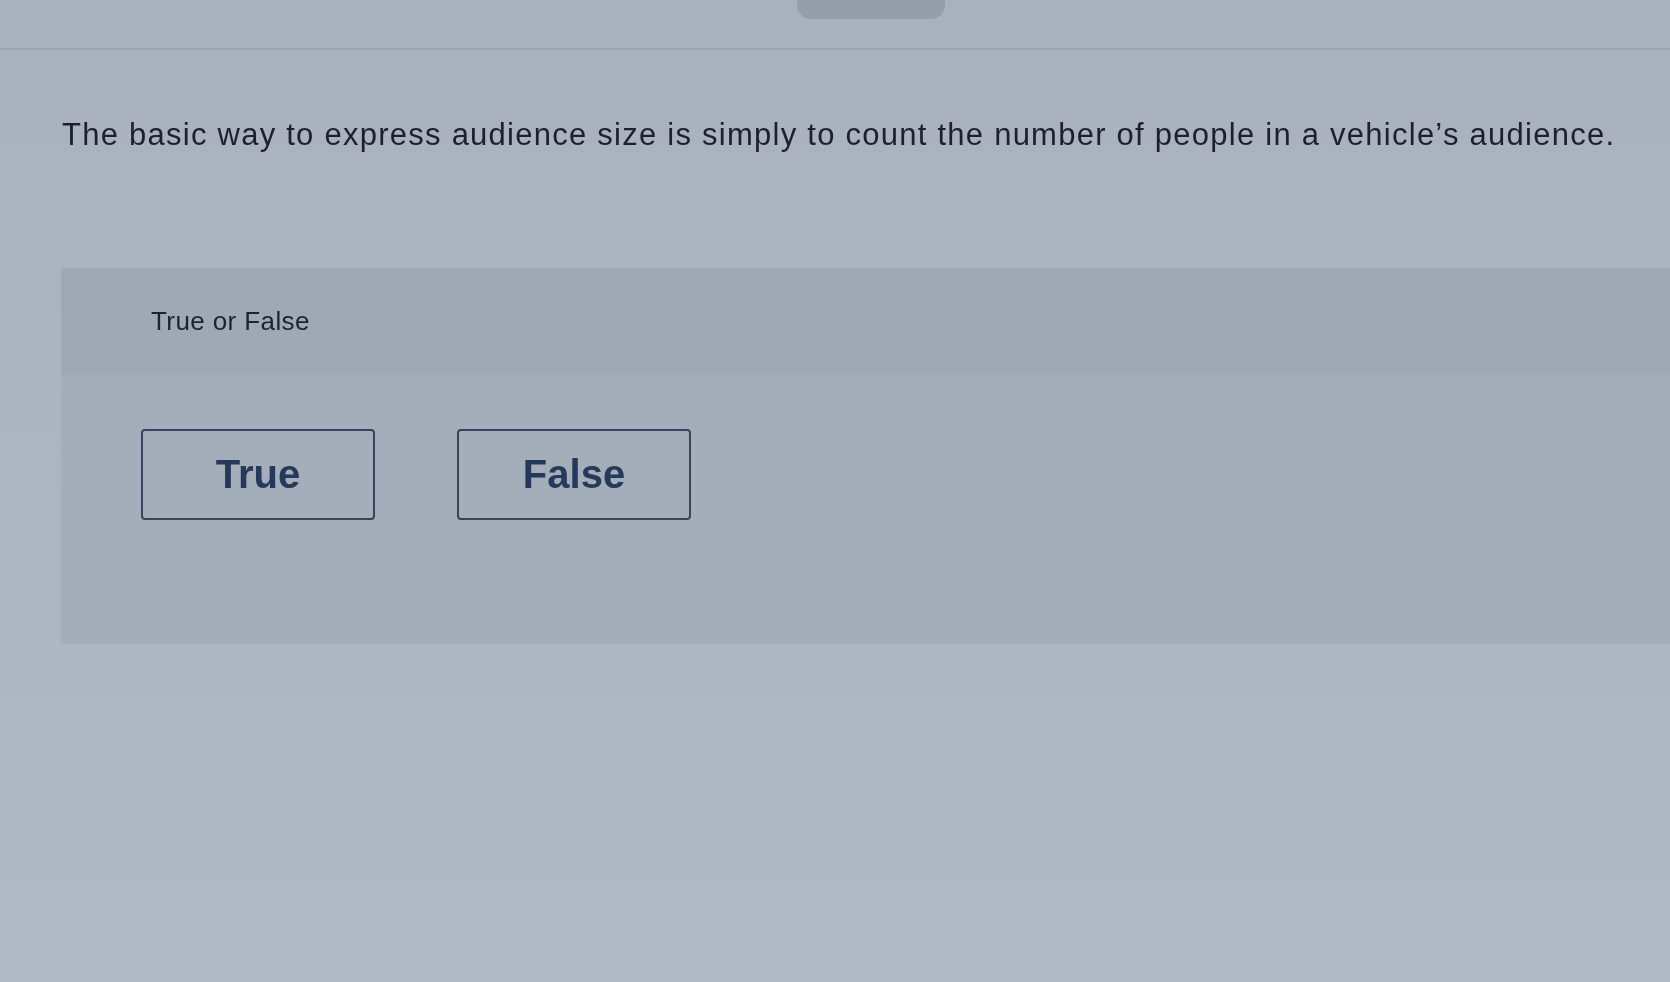  Describe the element at coordinates (230, 321) in the screenshot. I see `prompt-label: True or False` at that location.